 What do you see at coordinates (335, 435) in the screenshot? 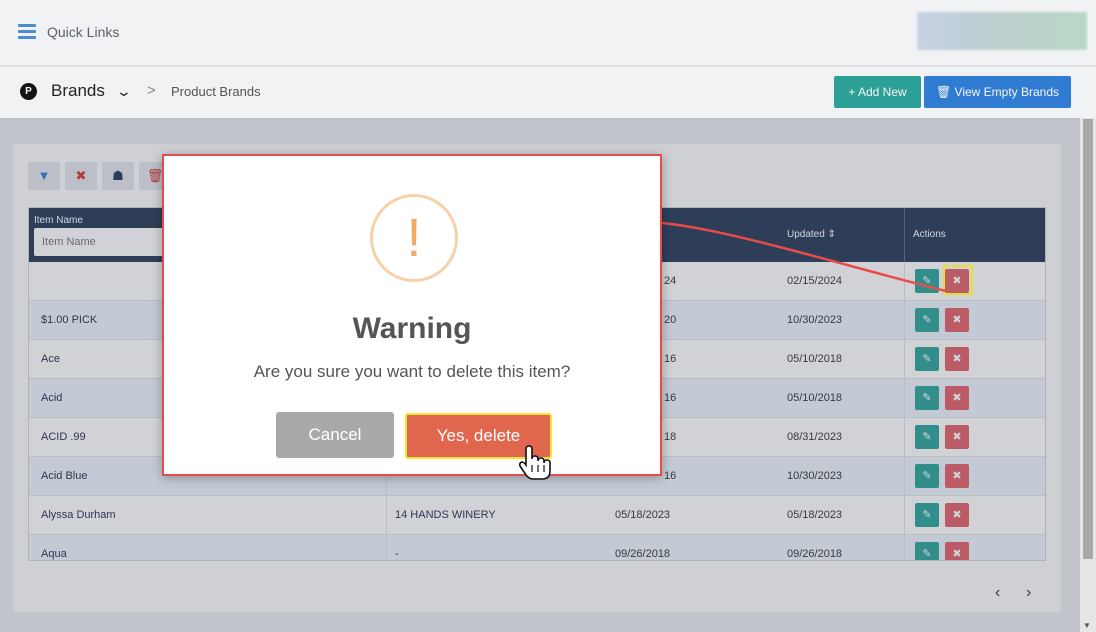
I see `cancel-button: Cancel` at bounding box center [335, 435].